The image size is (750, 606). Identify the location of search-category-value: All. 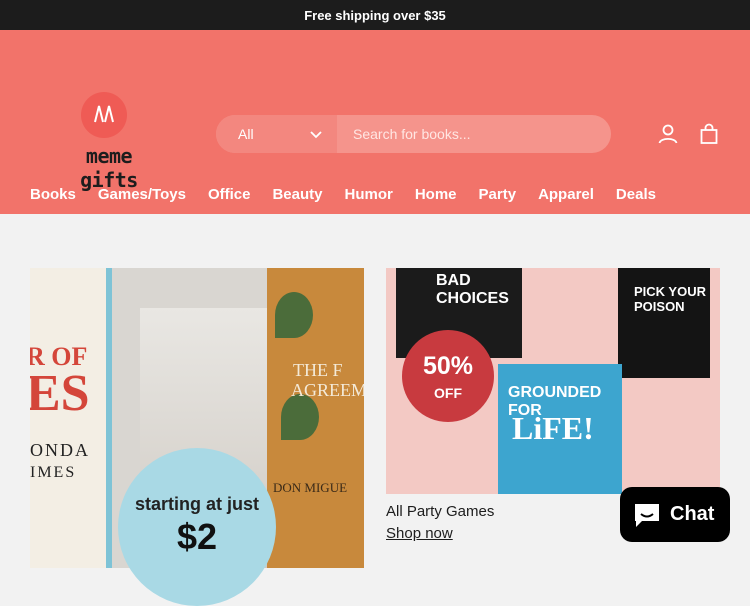
(246, 134).